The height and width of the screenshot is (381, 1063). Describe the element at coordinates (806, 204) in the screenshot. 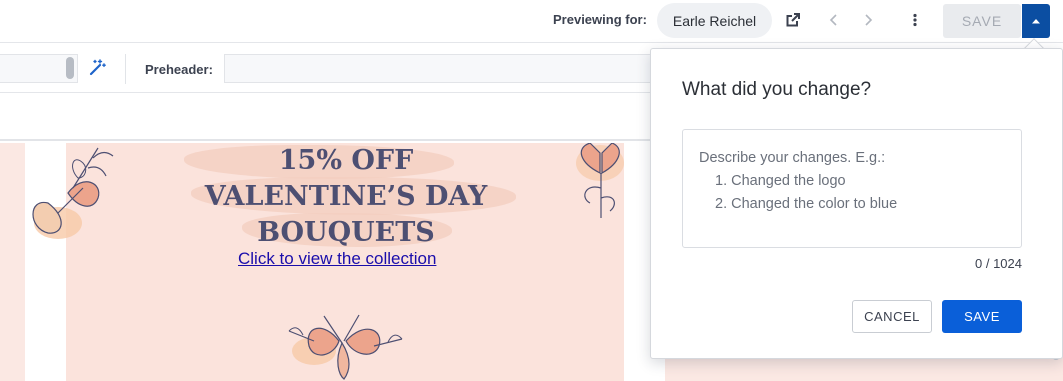

I see `placeholder-line: 2. Changed the color to blue` at that location.